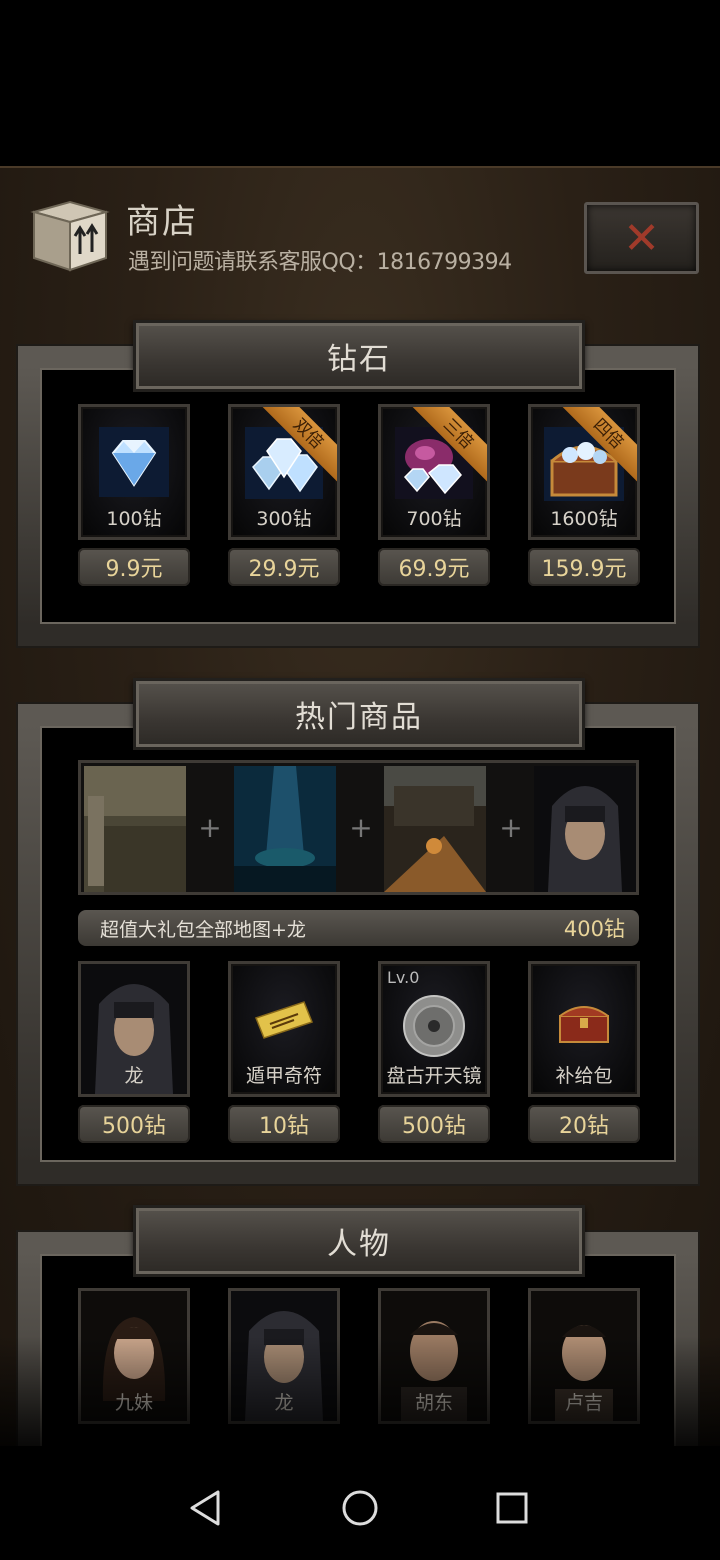 The width and height of the screenshot is (720, 1560). I want to click on back-icon, so click(206, 1508).